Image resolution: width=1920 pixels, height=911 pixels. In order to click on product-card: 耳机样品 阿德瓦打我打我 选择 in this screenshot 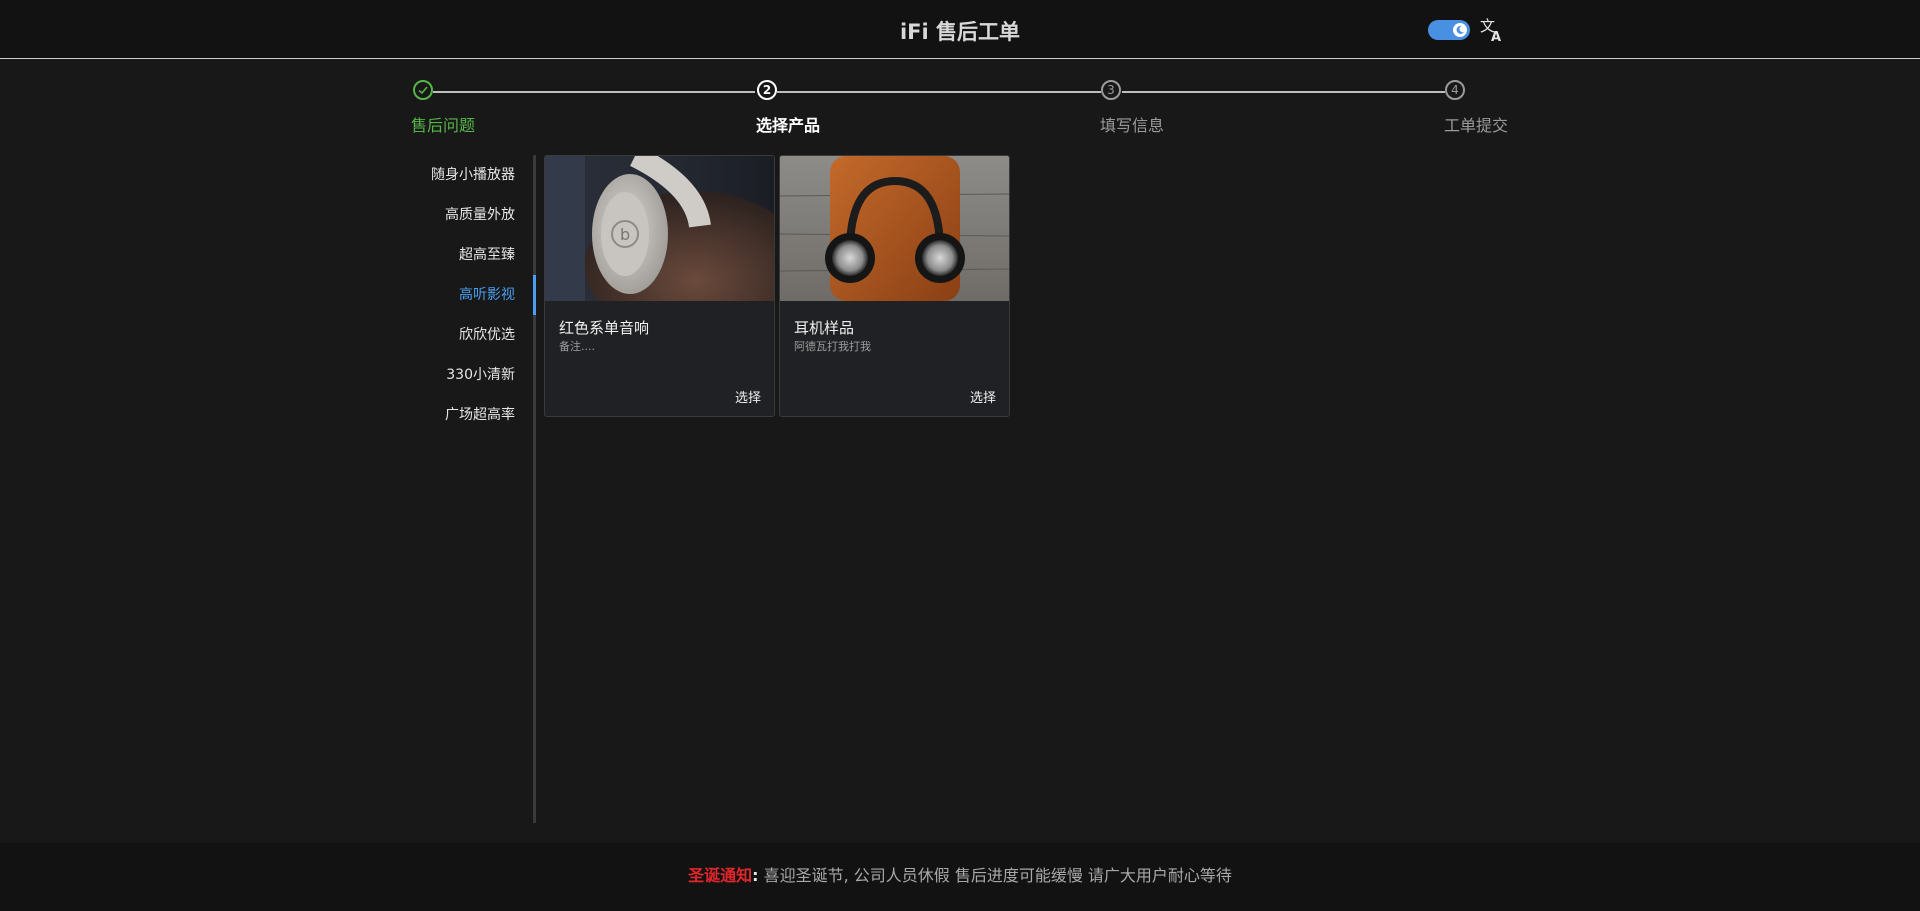, I will do `click(894, 286)`.